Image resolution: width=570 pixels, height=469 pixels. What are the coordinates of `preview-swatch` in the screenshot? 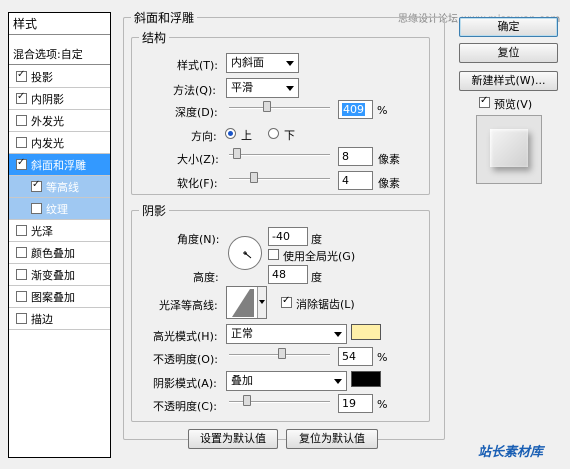 It's located at (509, 148).